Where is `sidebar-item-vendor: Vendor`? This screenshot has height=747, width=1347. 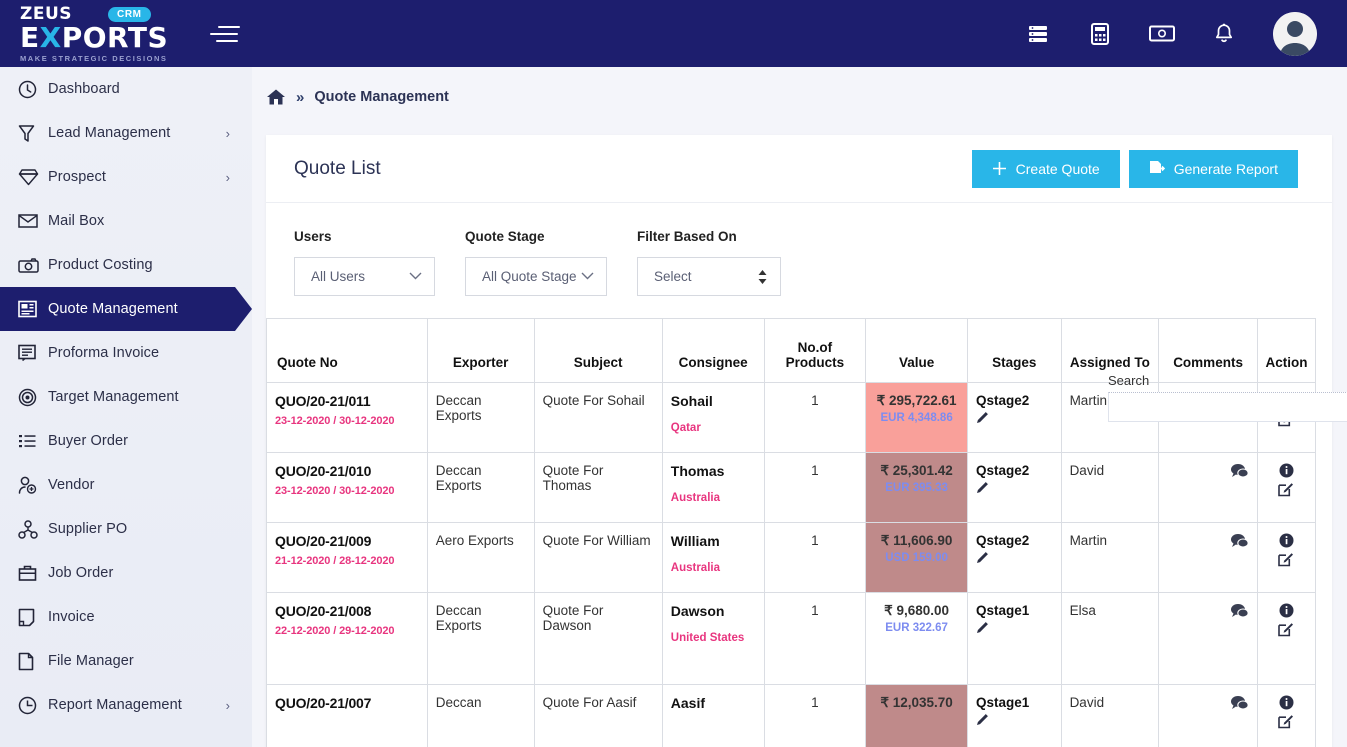 sidebar-item-vendor: Vendor is located at coordinates (126, 485).